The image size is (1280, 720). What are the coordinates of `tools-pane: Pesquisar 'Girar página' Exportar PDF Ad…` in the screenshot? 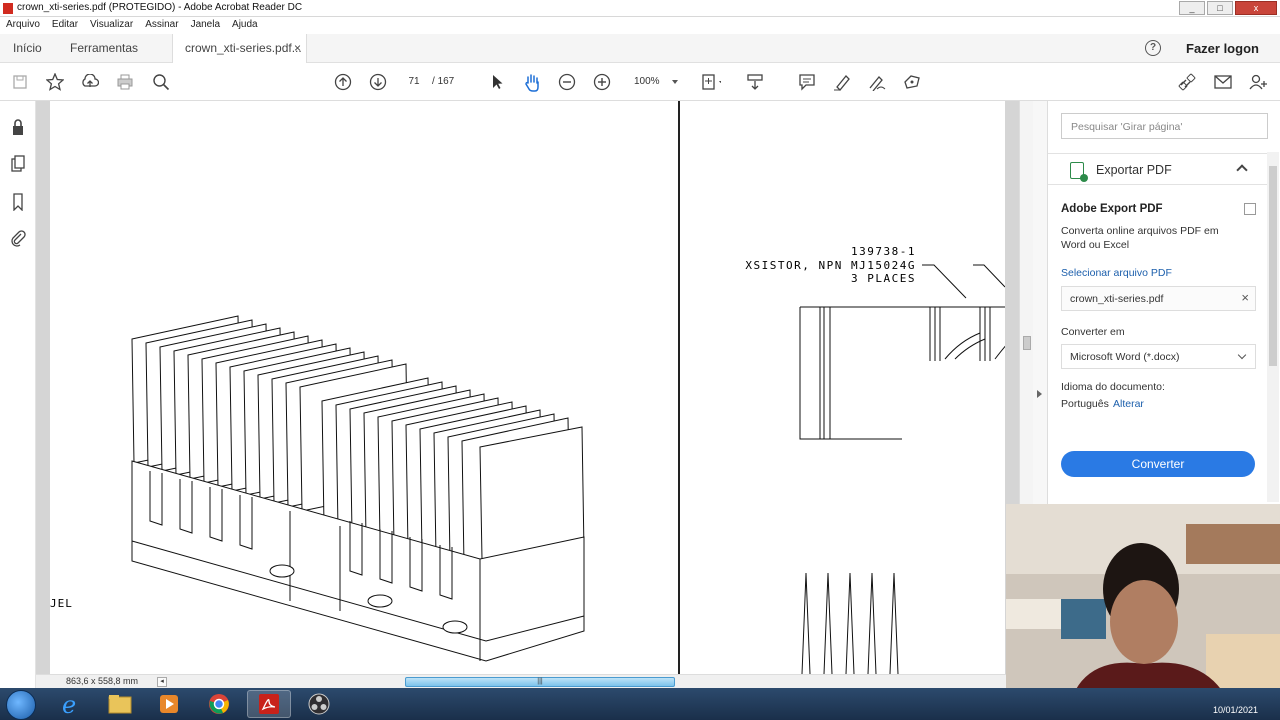 It's located at (1163, 302).